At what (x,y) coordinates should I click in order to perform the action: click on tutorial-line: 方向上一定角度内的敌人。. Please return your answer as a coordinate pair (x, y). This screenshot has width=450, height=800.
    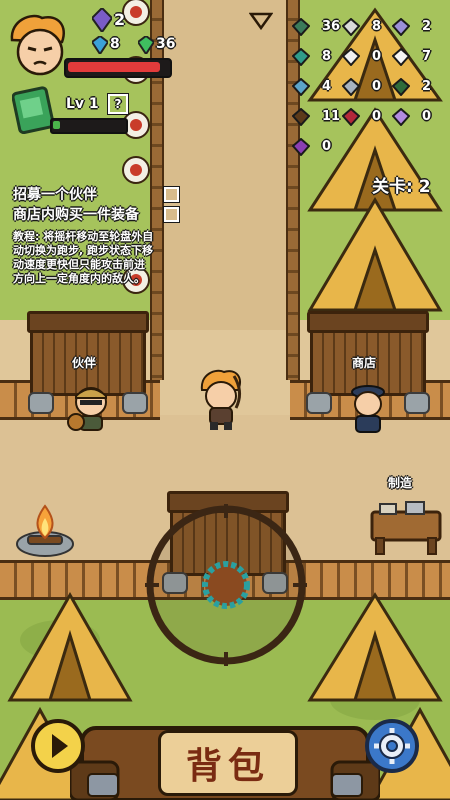
    Looking at the image, I should click on (79, 278).